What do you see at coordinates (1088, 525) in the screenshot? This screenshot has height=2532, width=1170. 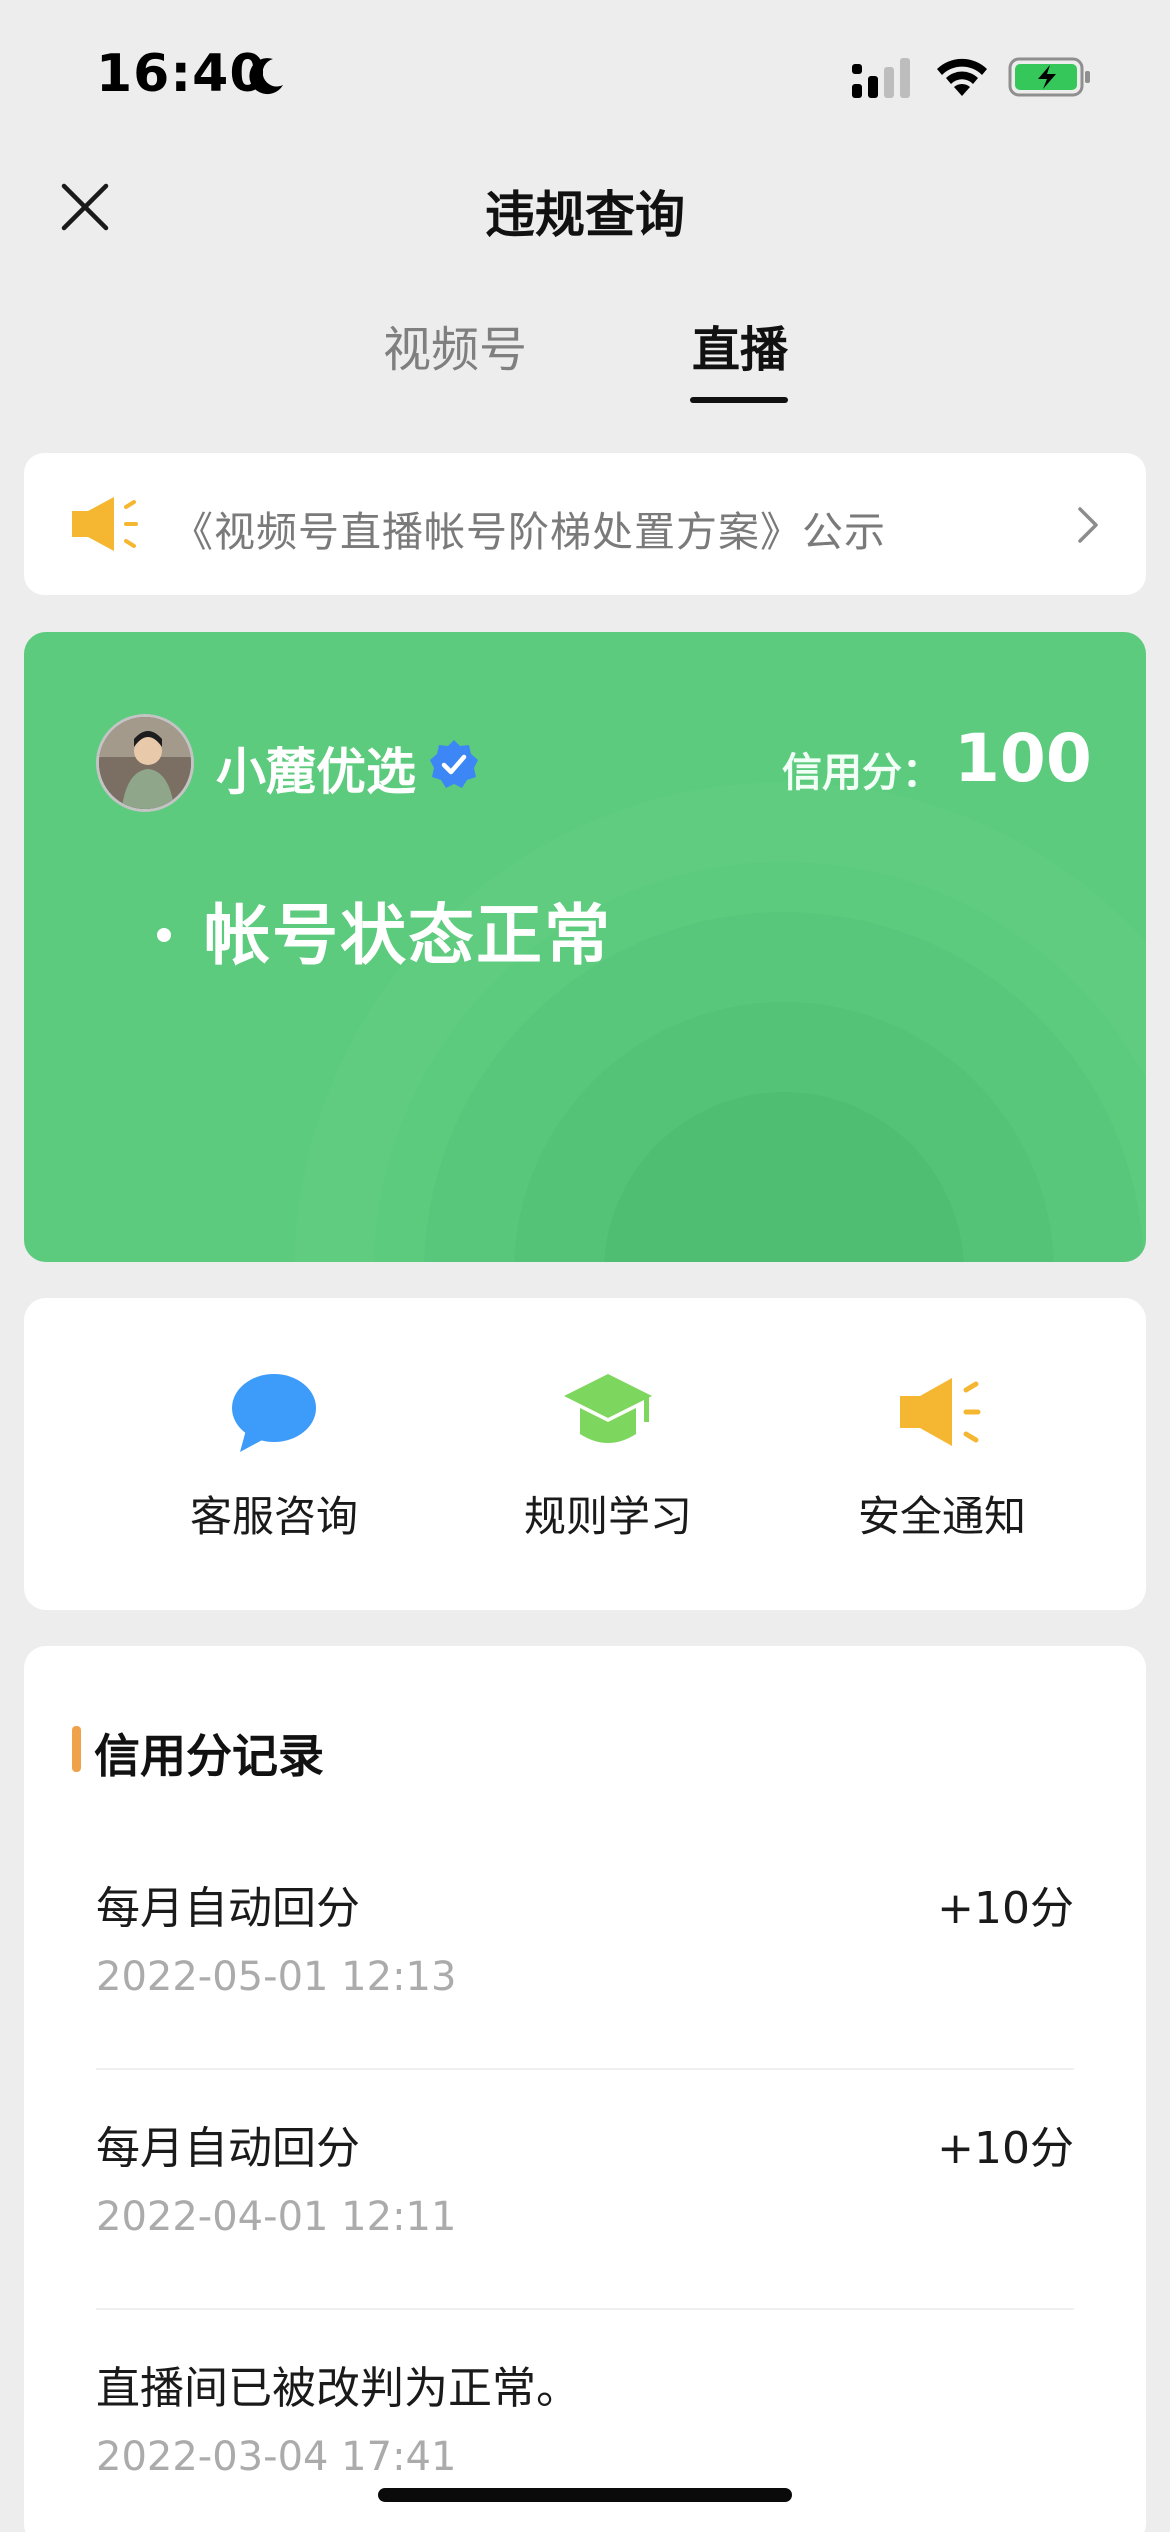 I see `chevron-right-icon` at bounding box center [1088, 525].